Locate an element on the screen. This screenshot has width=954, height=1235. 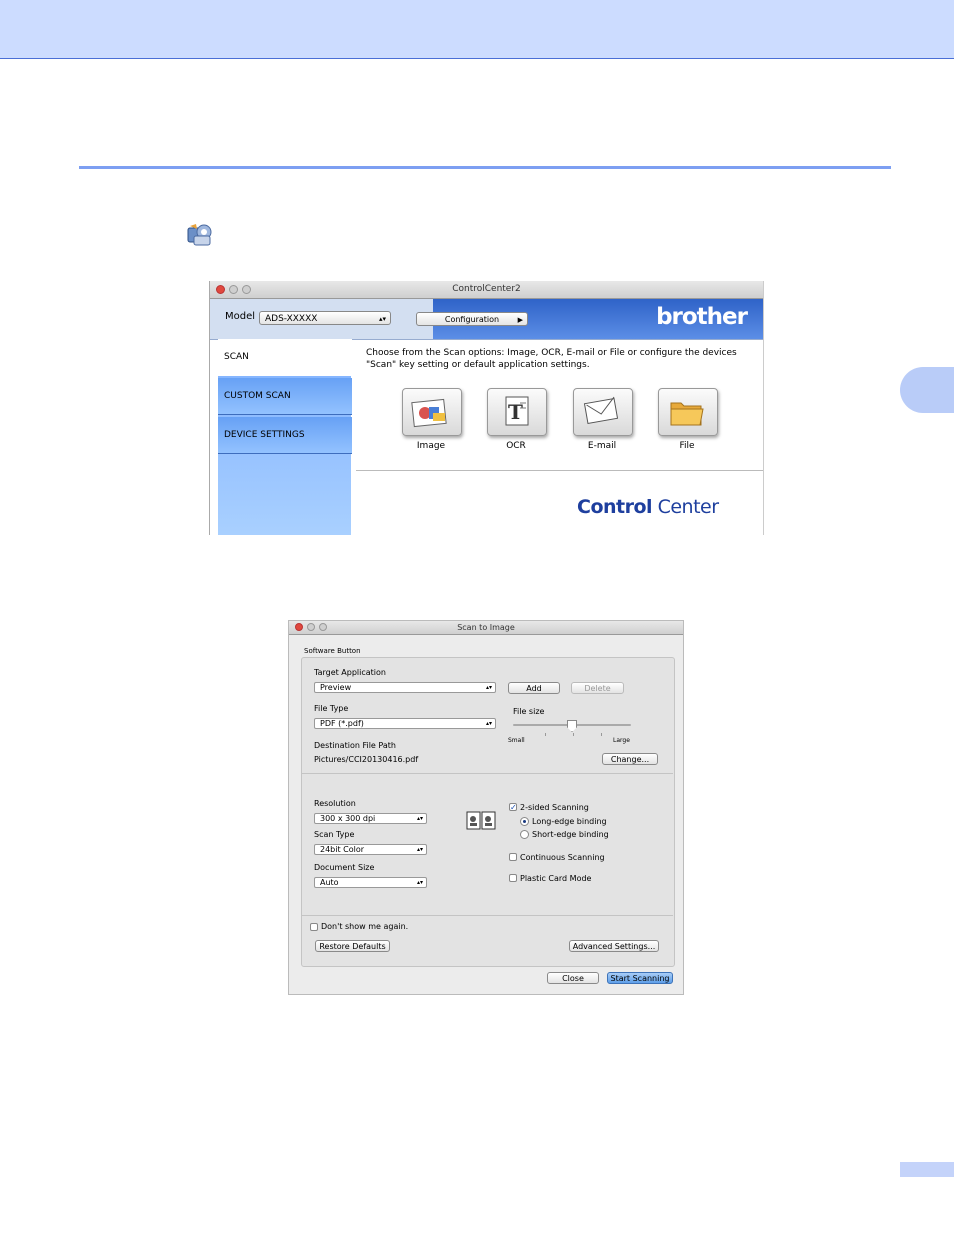
duplex-pages-icon is located at coordinates (481, 820).